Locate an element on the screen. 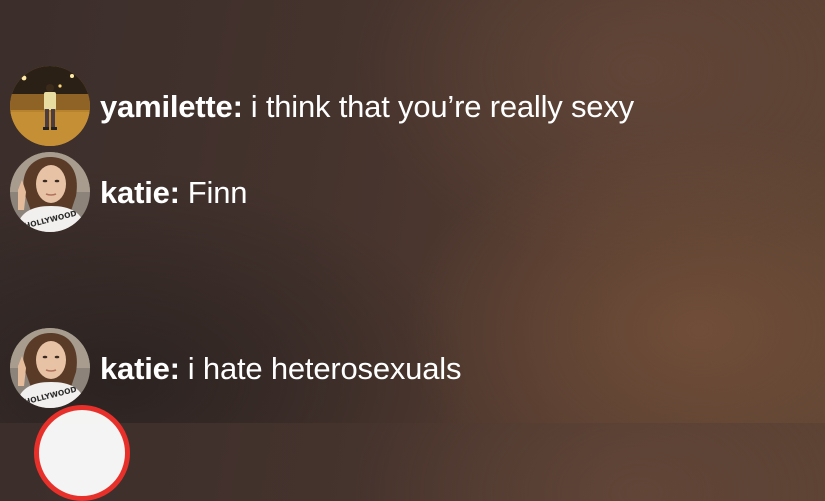 The image size is (825, 501). message-body: Finn is located at coordinates (217, 192).